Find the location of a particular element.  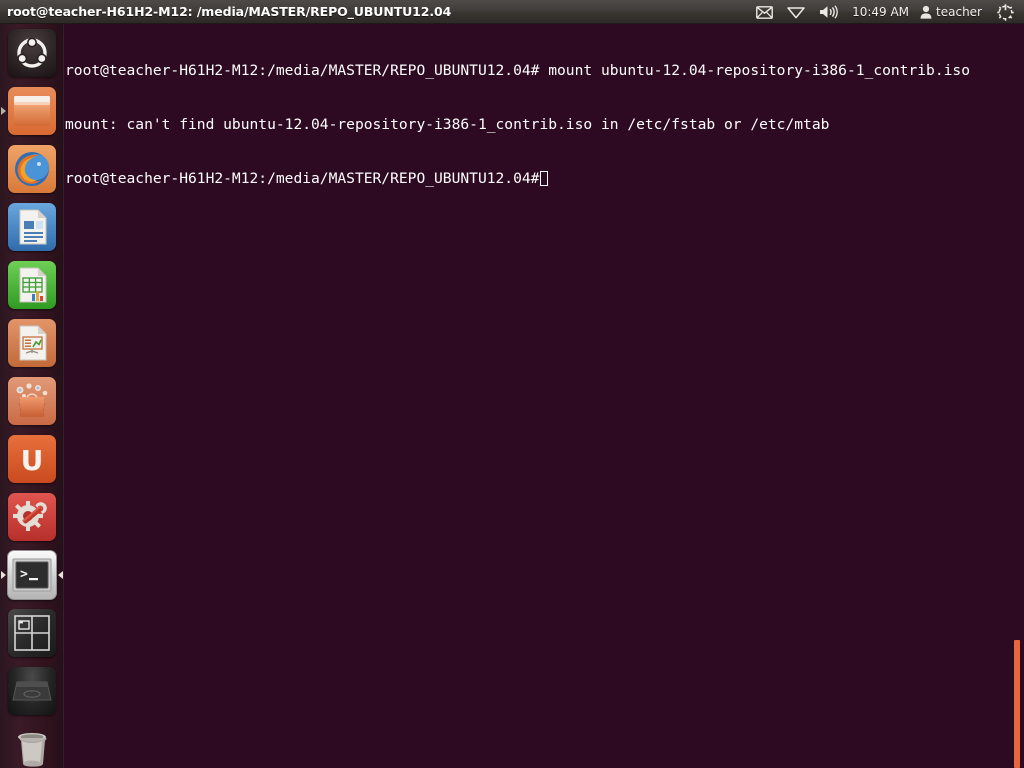

workspaces-icon is located at coordinates (32, 633).